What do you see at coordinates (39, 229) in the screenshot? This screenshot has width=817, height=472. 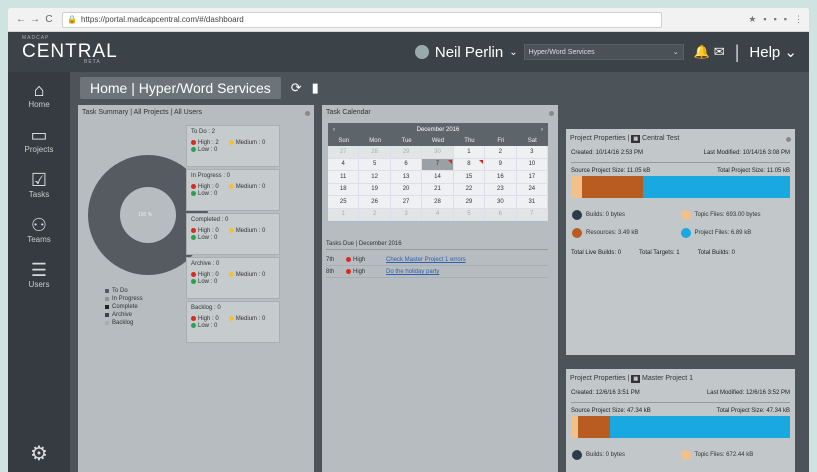 I see `sidebar-item-teams: ⚇ Teams` at bounding box center [39, 229].